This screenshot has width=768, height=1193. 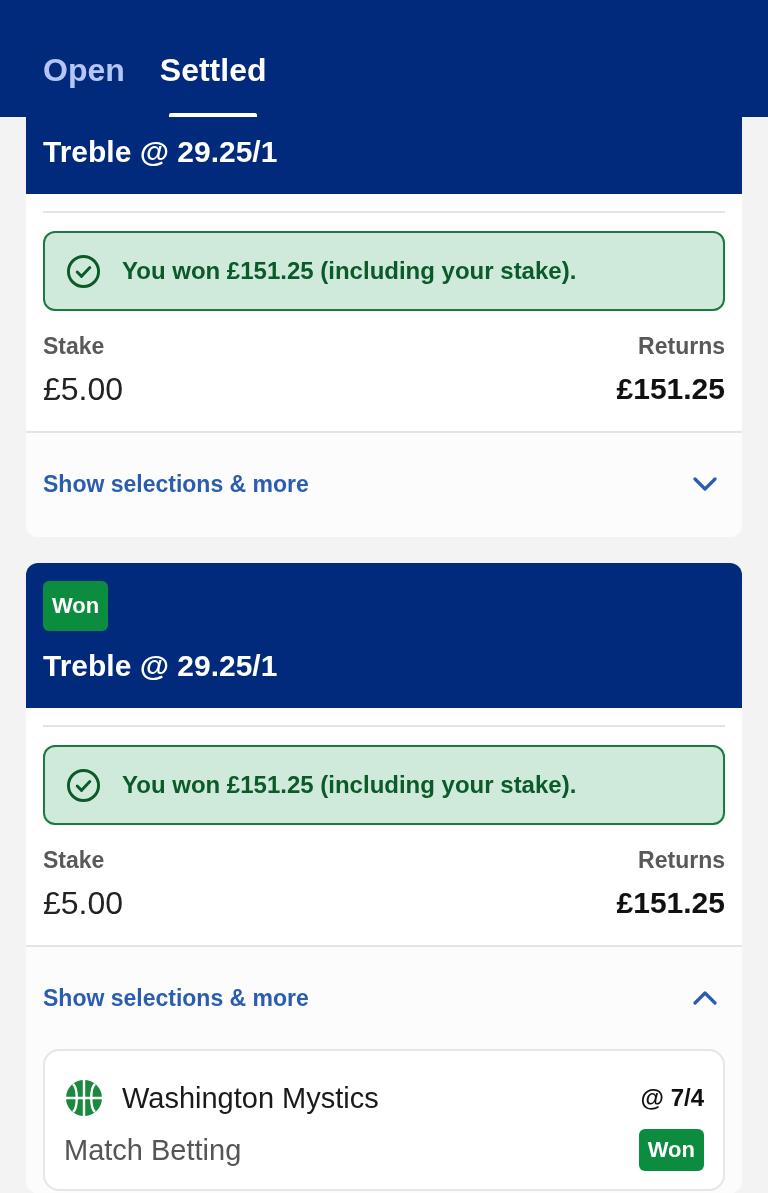 I want to click on result-badge: Won, so click(x=671, y=1150).